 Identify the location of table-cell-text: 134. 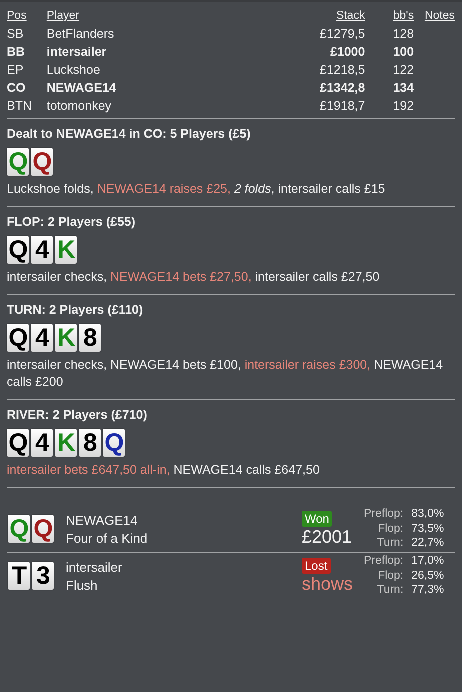
(403, 88).